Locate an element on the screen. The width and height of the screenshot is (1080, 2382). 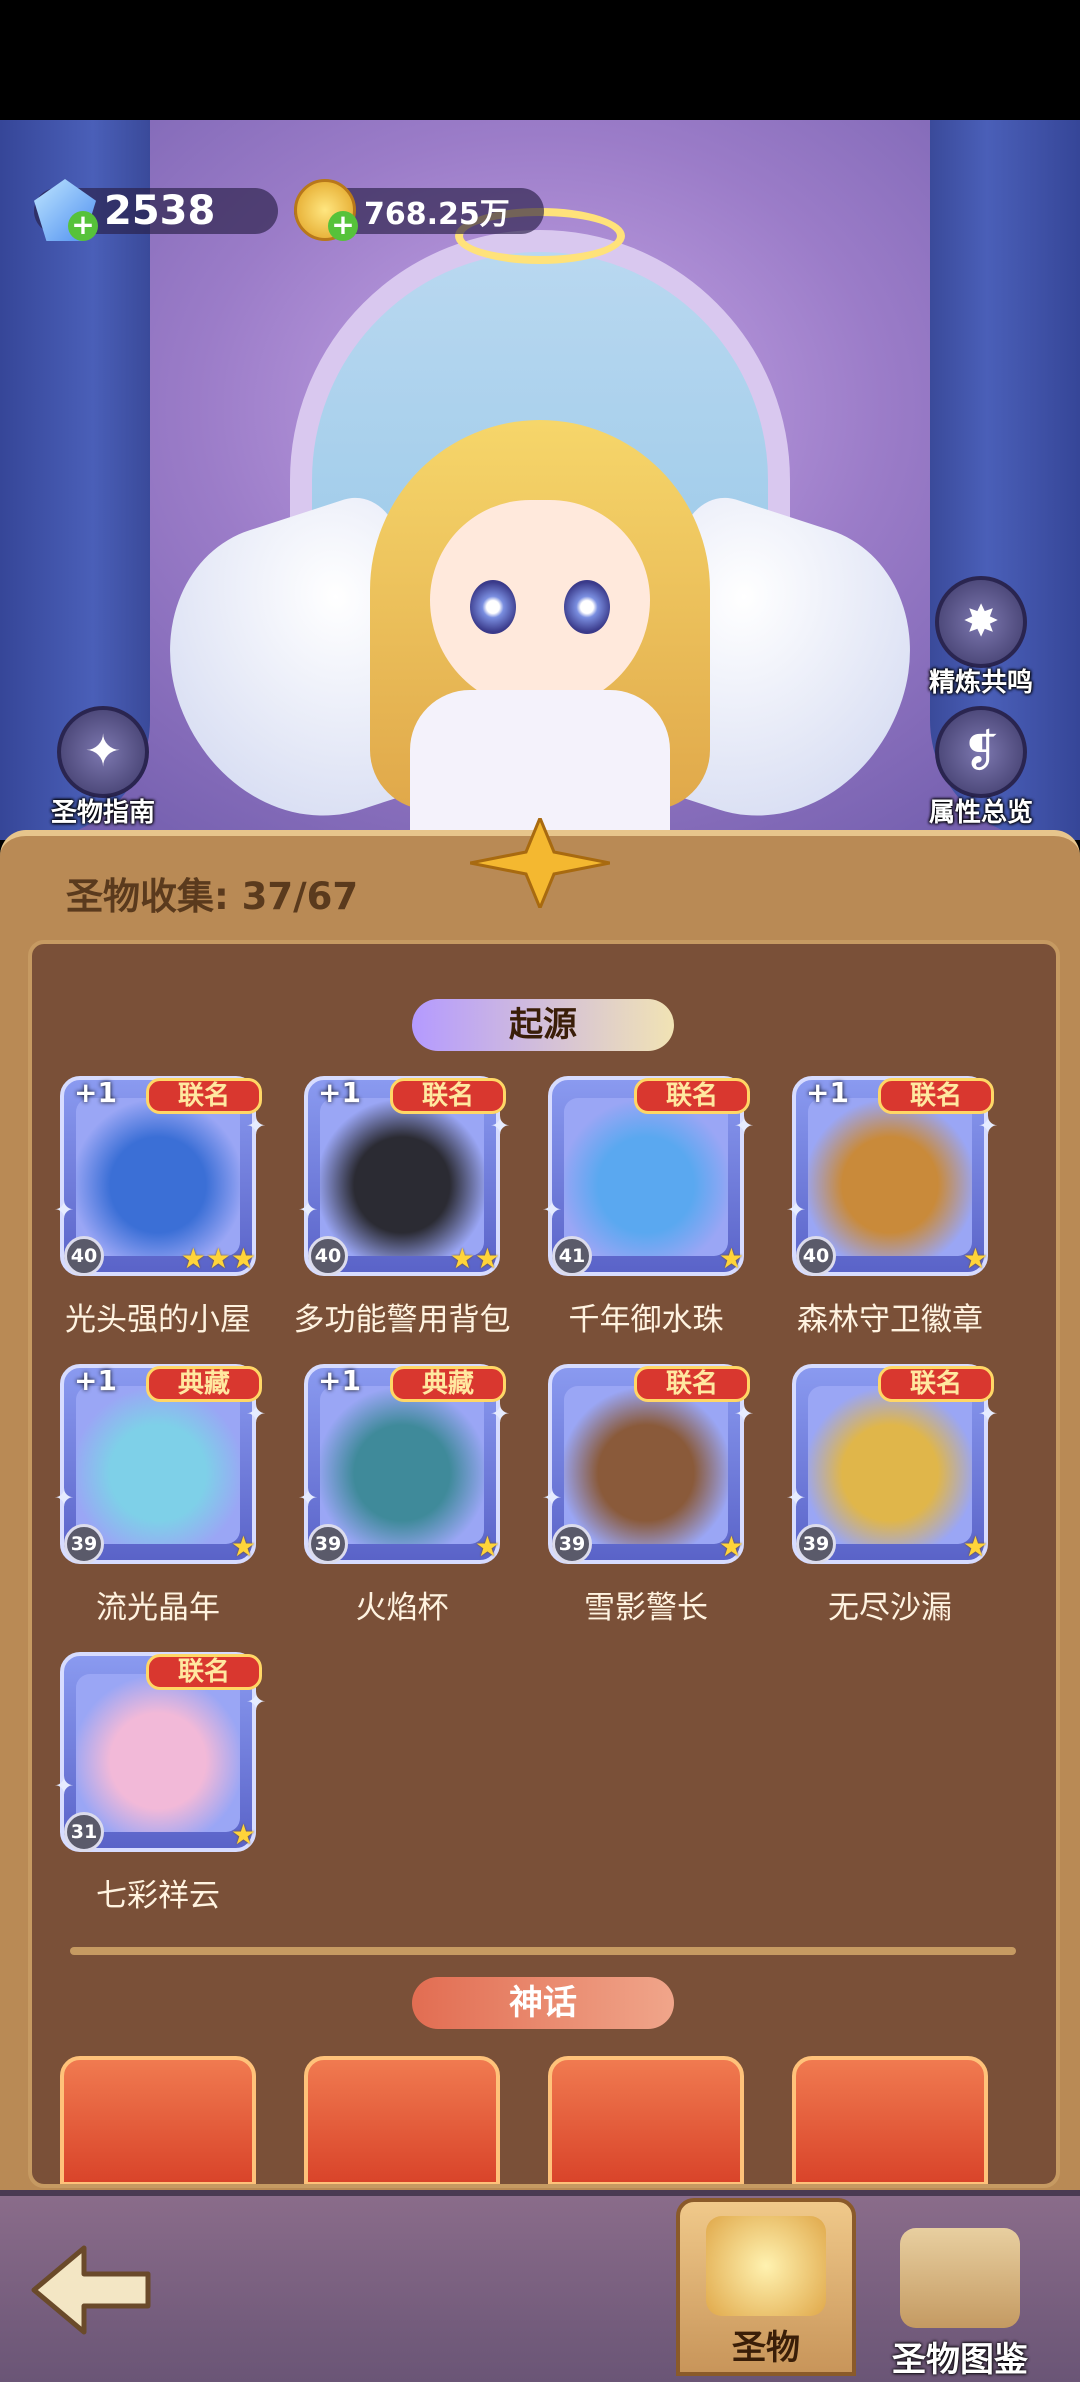
add-coin-icon: + is located at coordinates (343, 226).